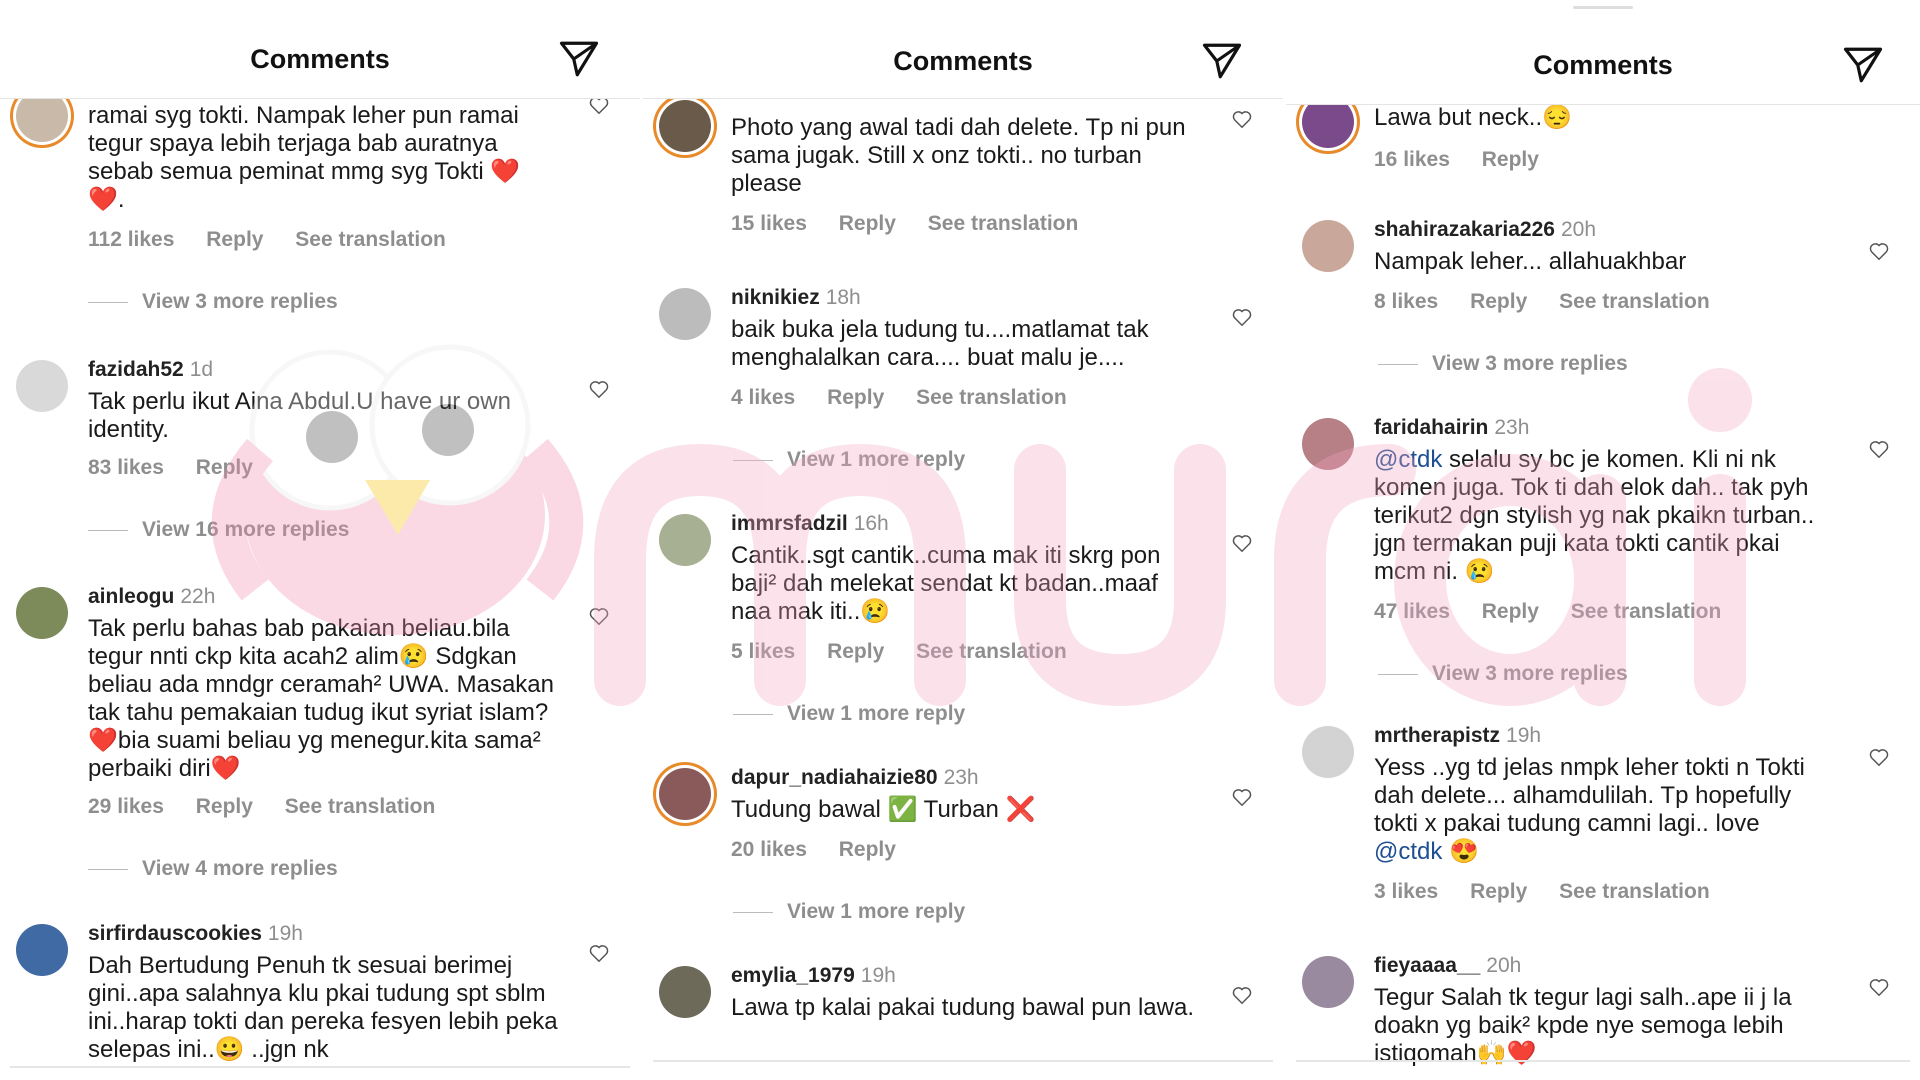 Image resolution: width=1920 pixels, height=1080 pixels. I want to click on comment-text: Tudung bawal ✅ Turban ❌, so click(883, 809).